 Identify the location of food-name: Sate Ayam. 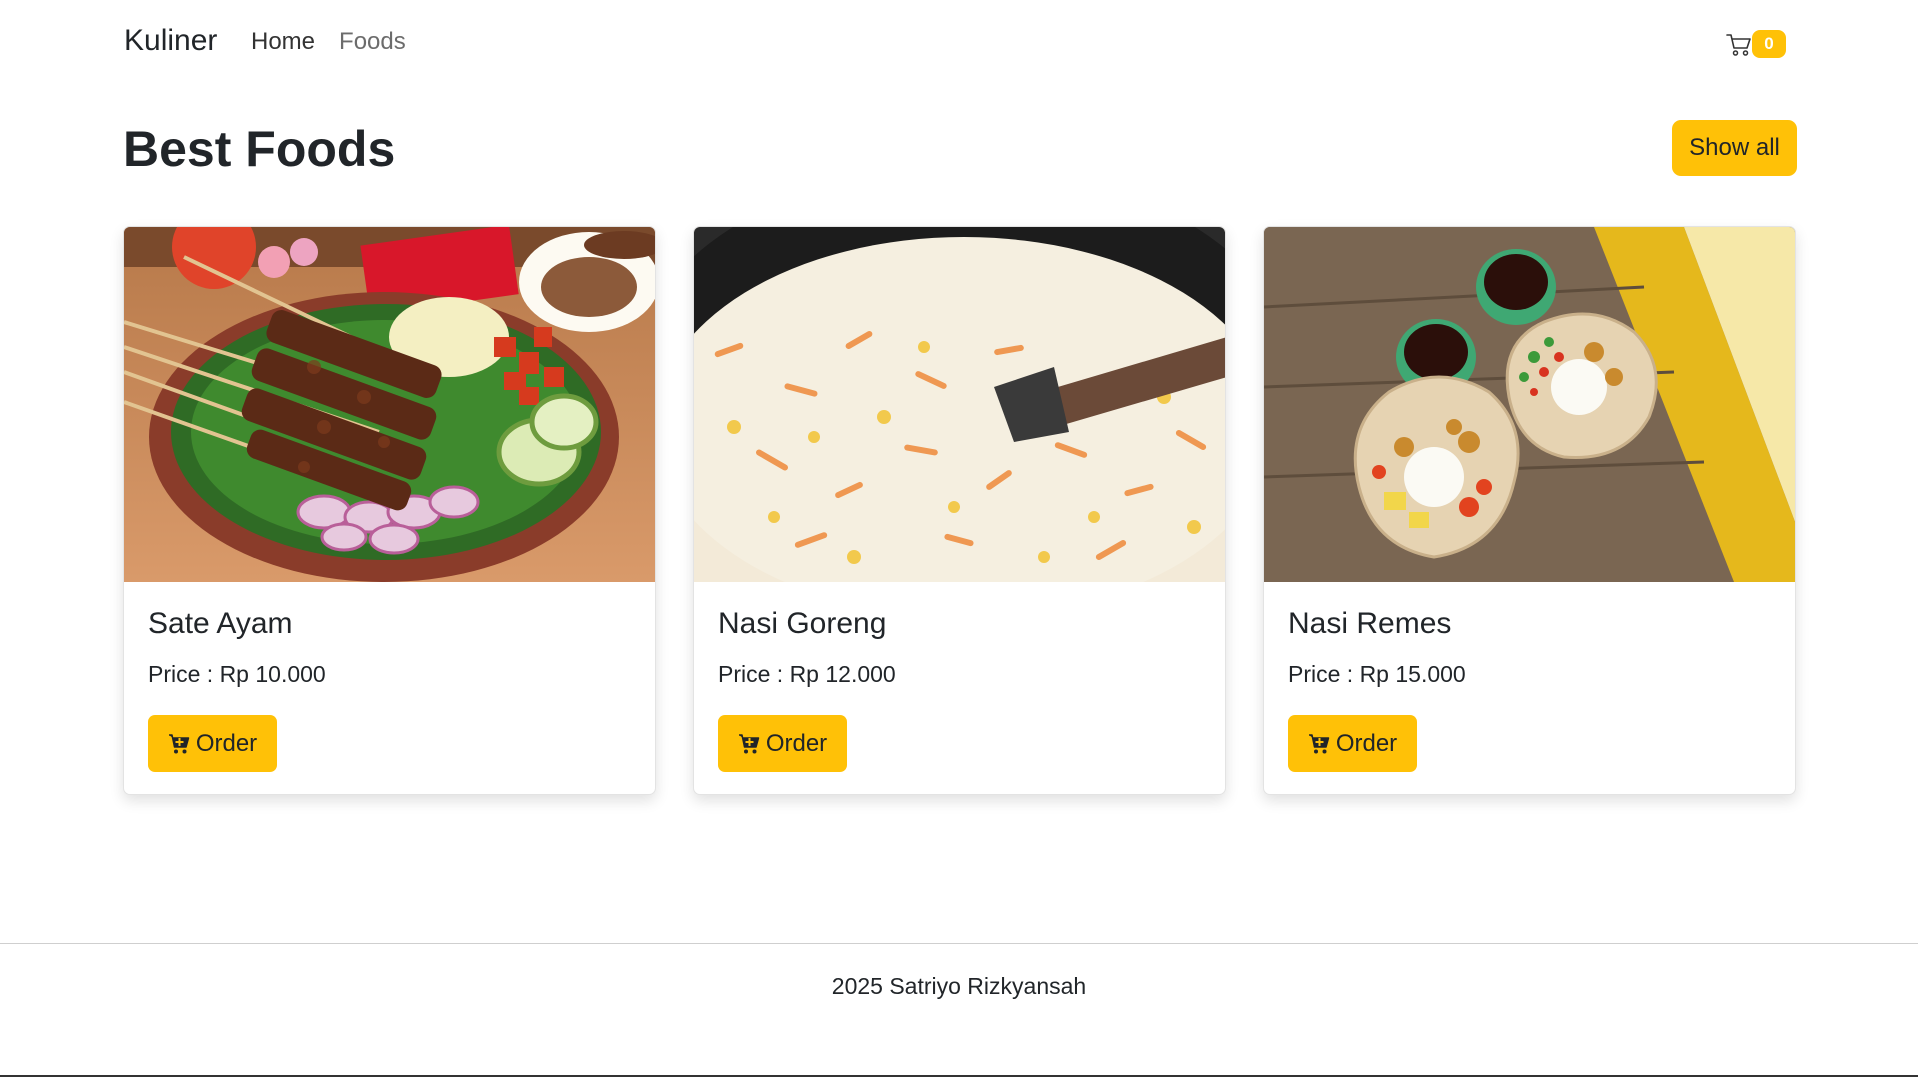
(220, 623).